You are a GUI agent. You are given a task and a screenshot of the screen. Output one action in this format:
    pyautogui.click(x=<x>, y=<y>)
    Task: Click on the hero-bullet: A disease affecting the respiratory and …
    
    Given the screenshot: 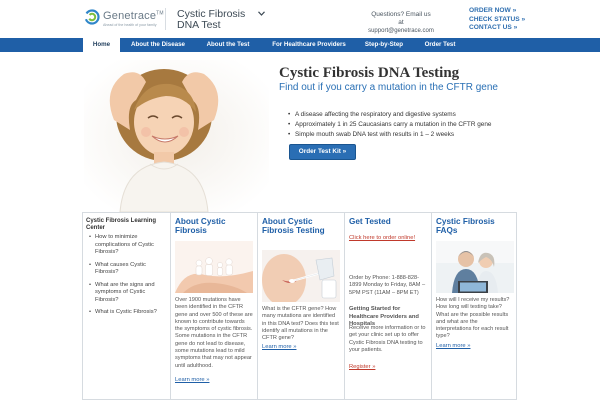 What is the action you would take?
    pyautogui.click(x=403, y=115)
    